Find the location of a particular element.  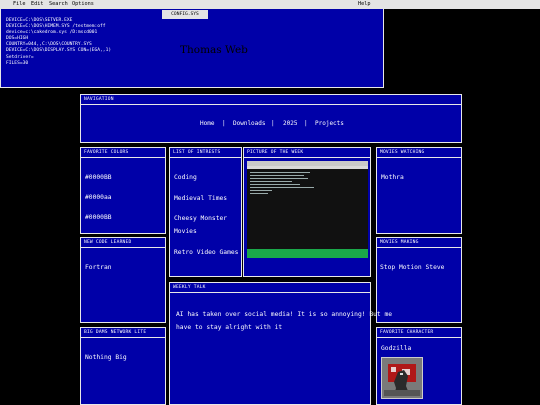

interest-item: Medieval Times is located at coordinates (201, 198).